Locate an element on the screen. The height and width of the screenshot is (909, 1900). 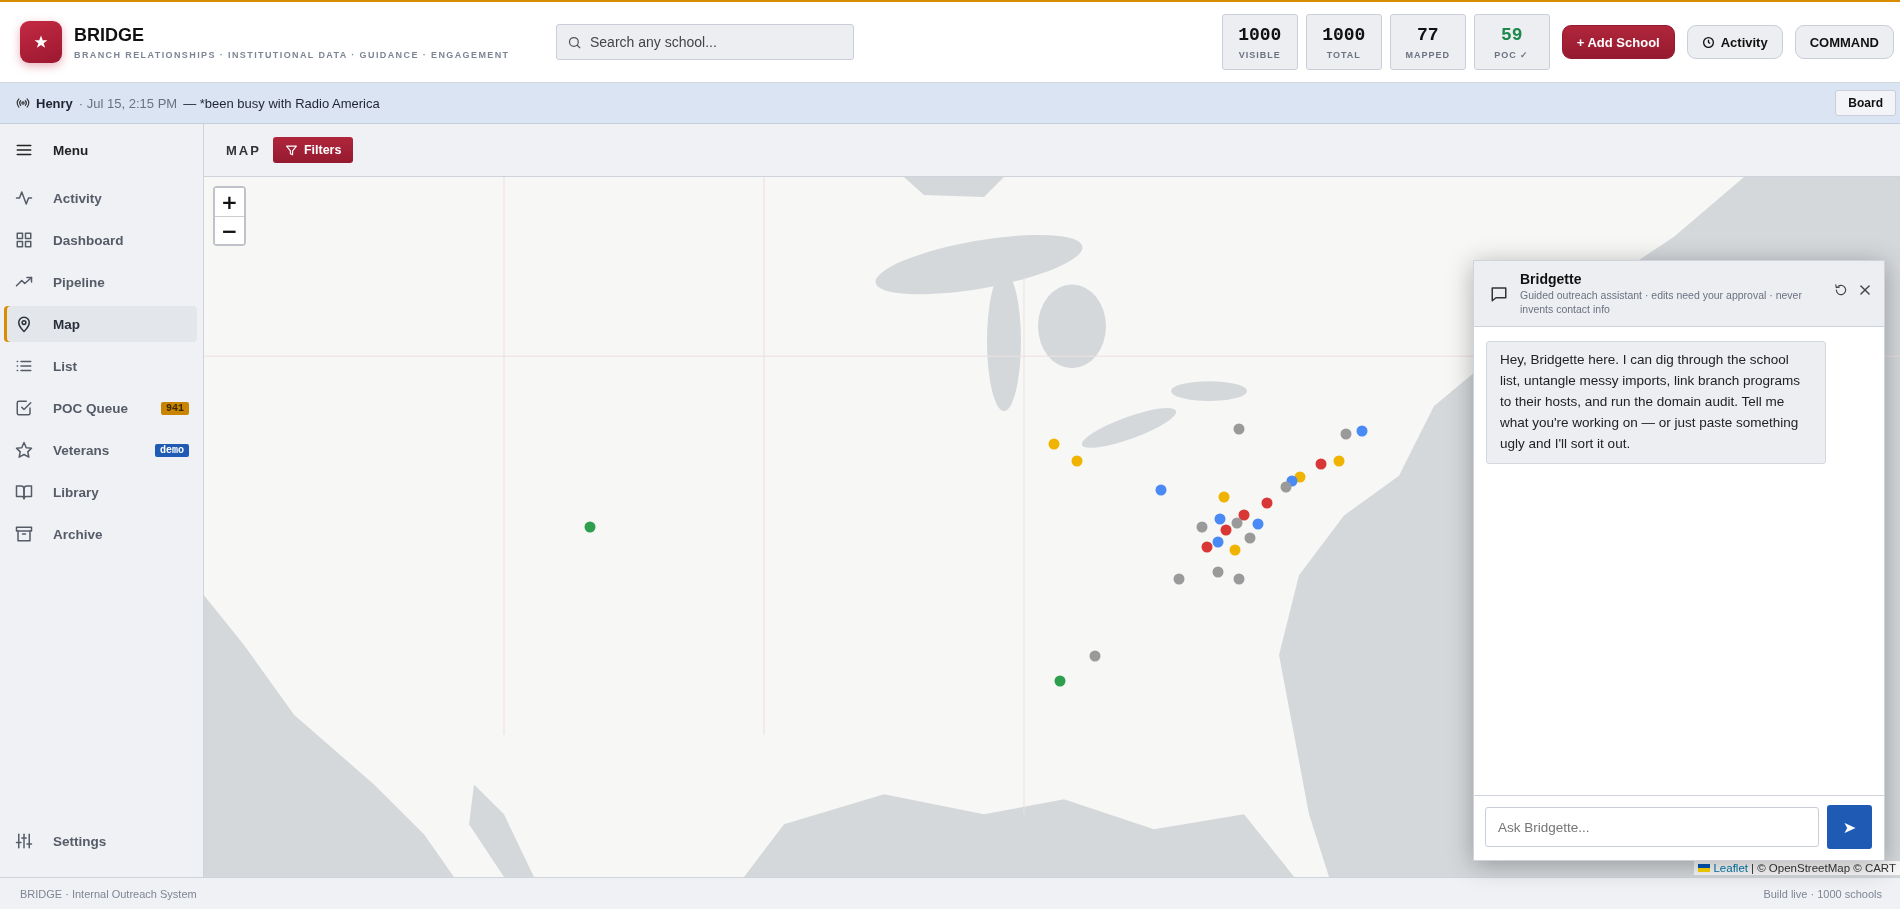
chat-subtitle: Guided outreach assistant · edits need your approval · never invents contact info is located at coordinates (1661, 303).